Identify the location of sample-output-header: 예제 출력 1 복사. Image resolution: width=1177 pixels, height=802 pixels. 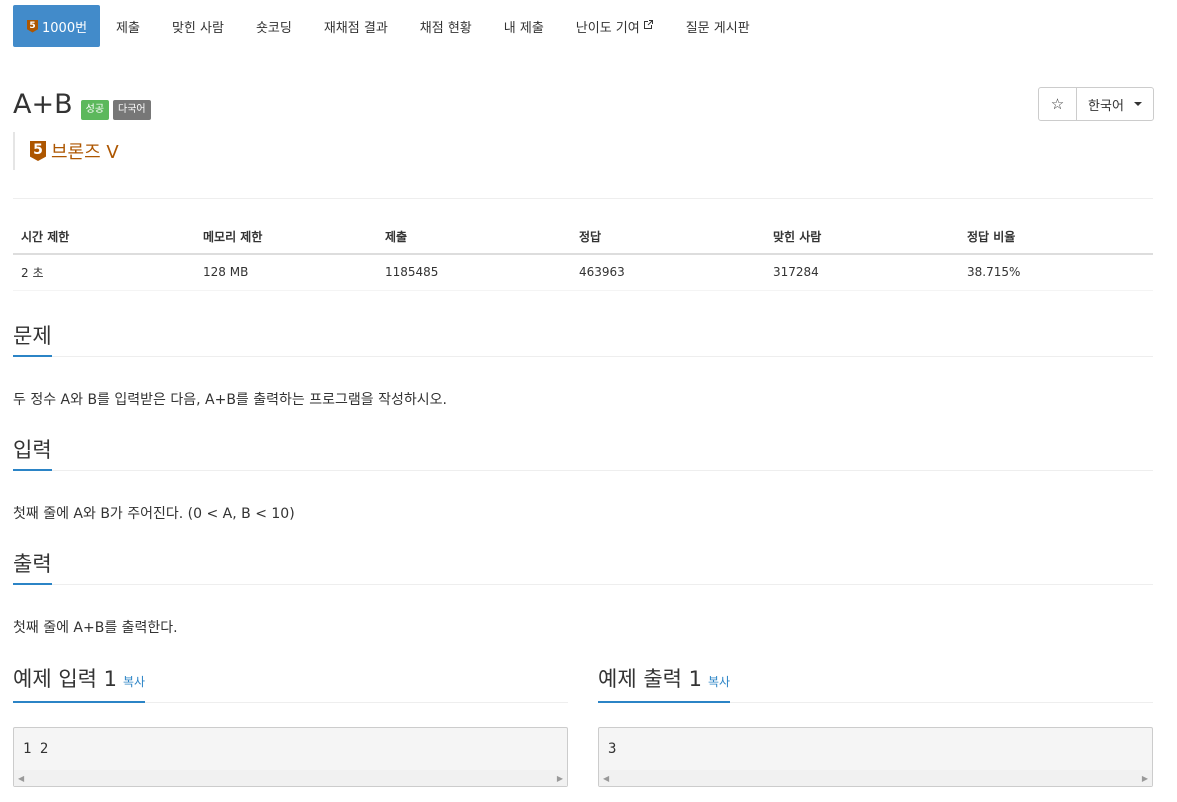
(875, 684).